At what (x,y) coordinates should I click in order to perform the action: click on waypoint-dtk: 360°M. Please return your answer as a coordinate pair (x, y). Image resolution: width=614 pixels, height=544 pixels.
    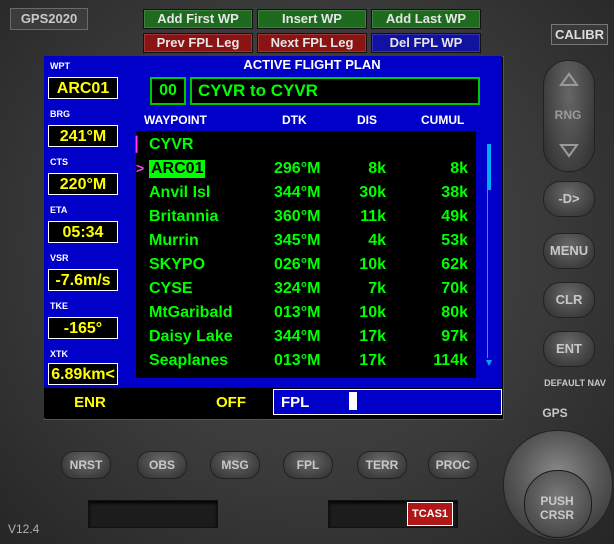
    Looking at the image, I should click on (297, 216).